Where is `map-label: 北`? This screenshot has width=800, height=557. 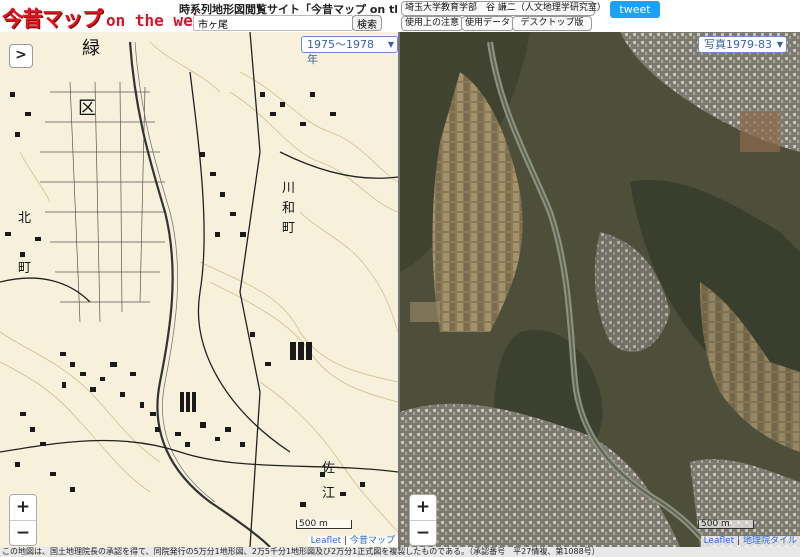 map-label: 北 is located at coordinates (24, 218).